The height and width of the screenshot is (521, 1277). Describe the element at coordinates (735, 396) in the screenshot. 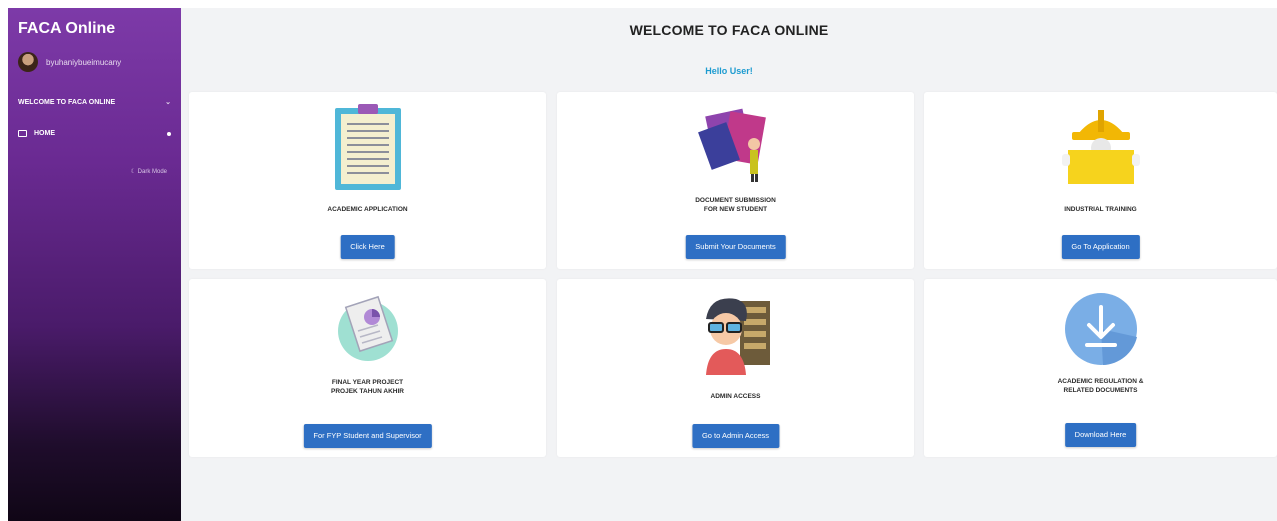

I see `card-label: ADMIN ACCESS` at that location.